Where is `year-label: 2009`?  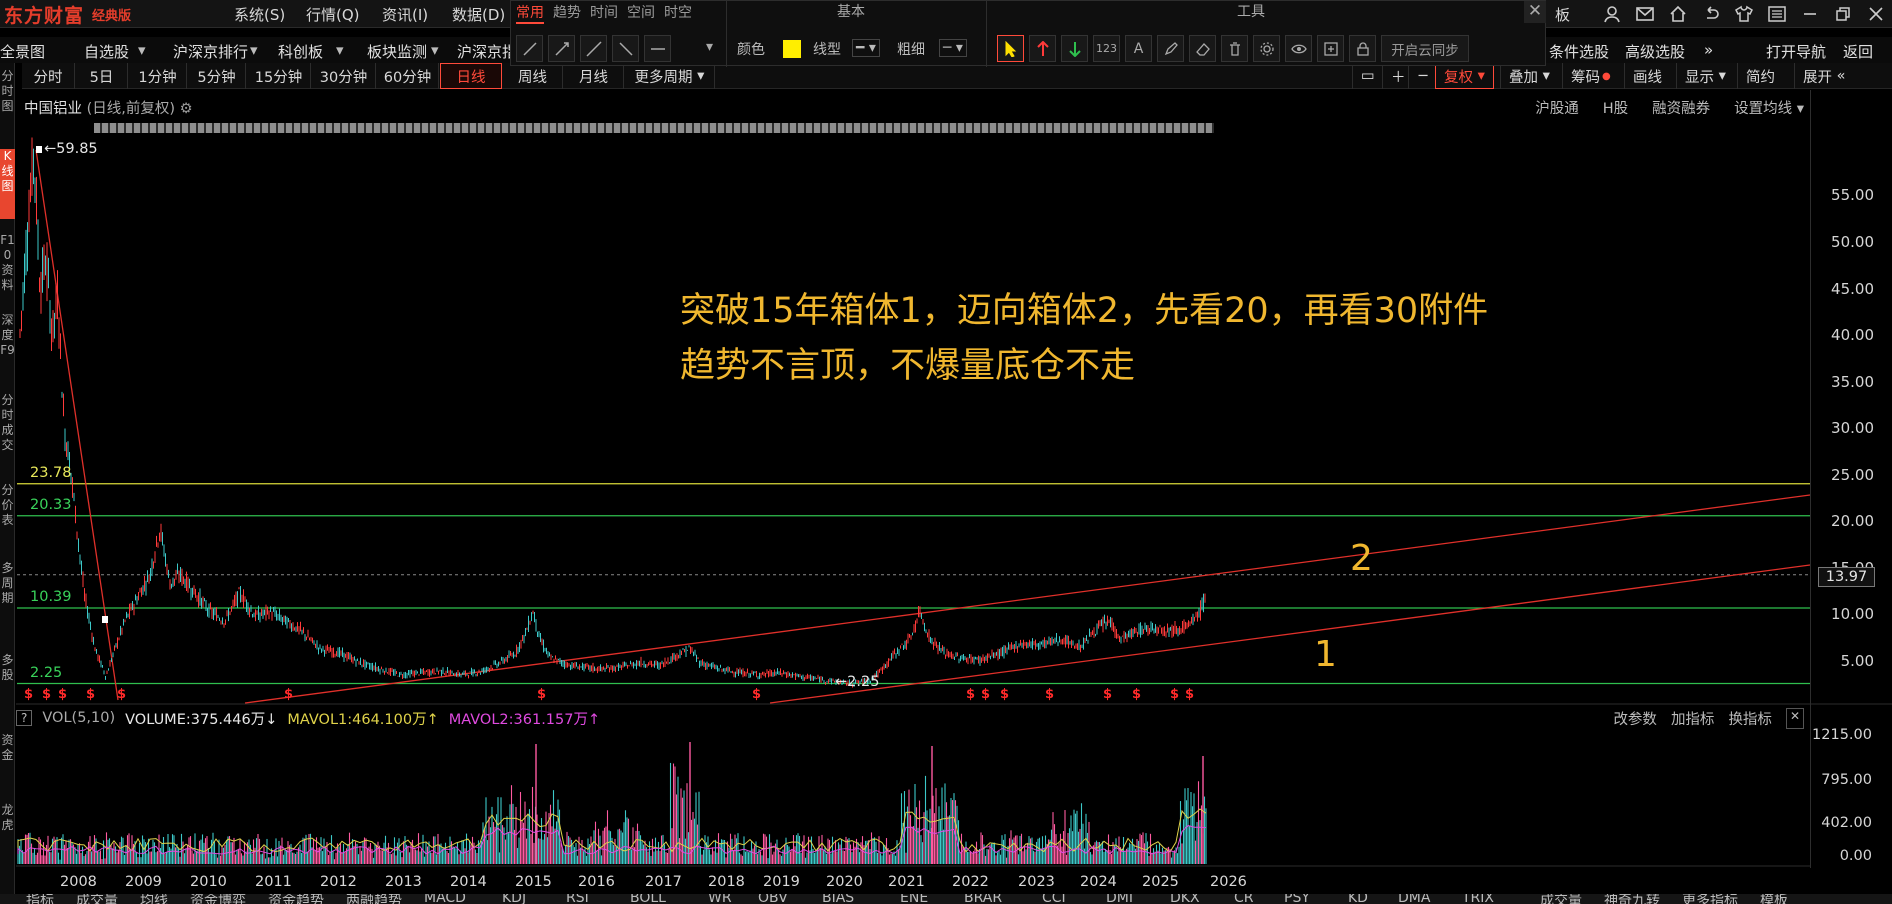
year-label: 2009 is located at coordinates (143, 882).